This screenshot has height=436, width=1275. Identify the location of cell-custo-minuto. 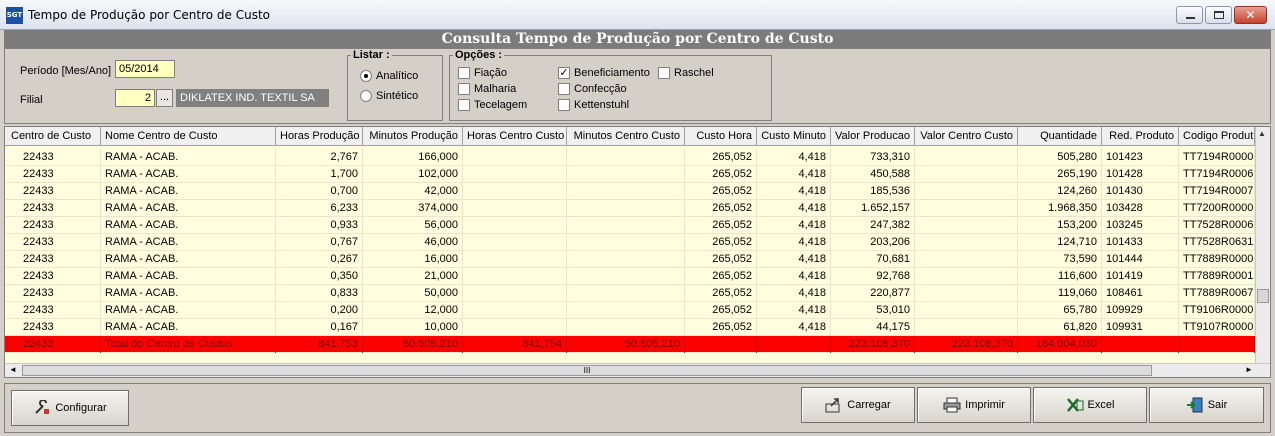
(794, 344).